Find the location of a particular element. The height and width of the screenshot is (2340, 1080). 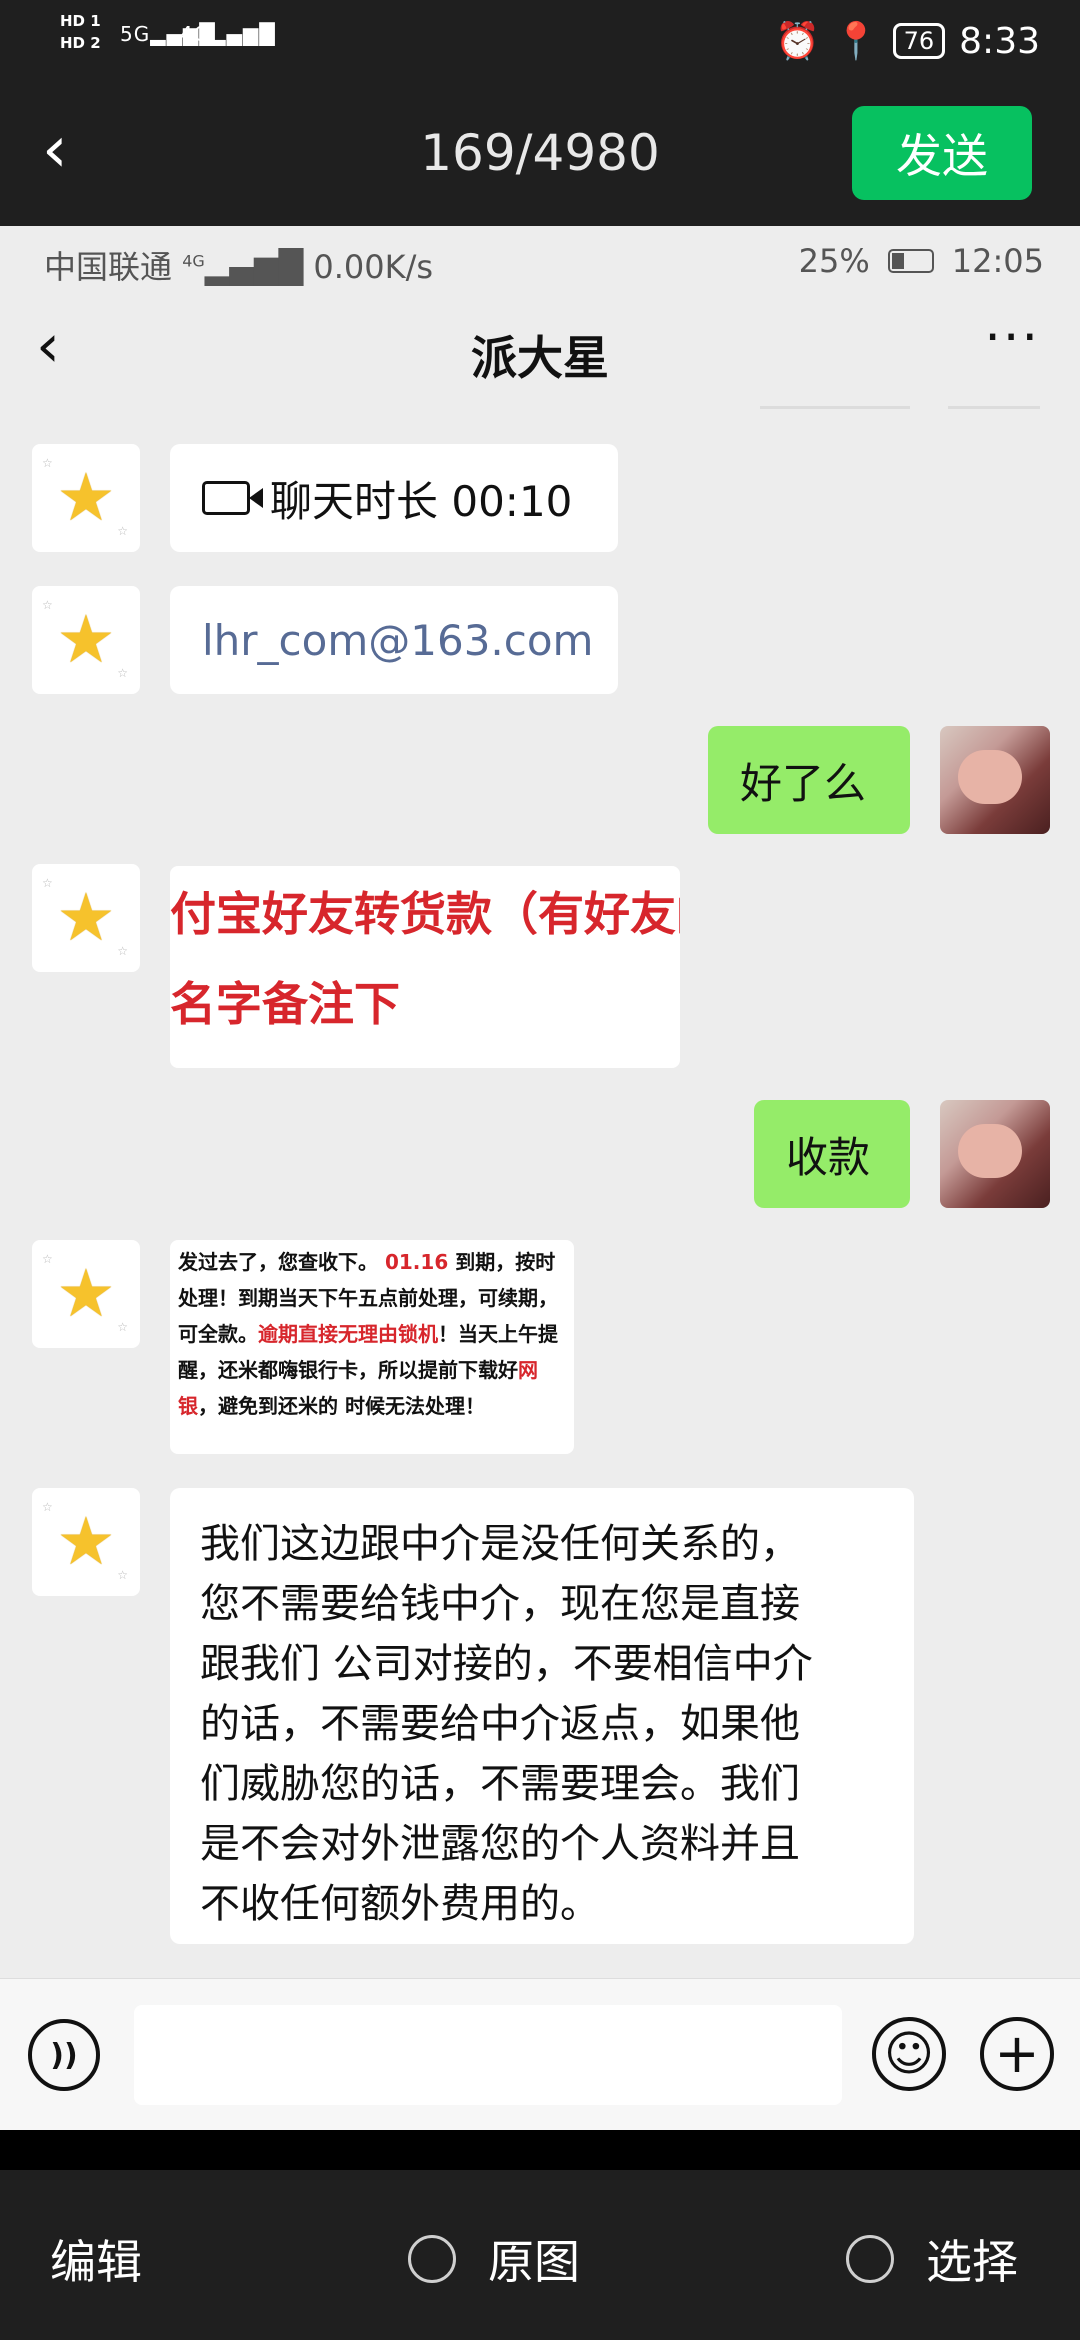

inner-status-right: 25% 12:05 is located at coordinates (921, 261).